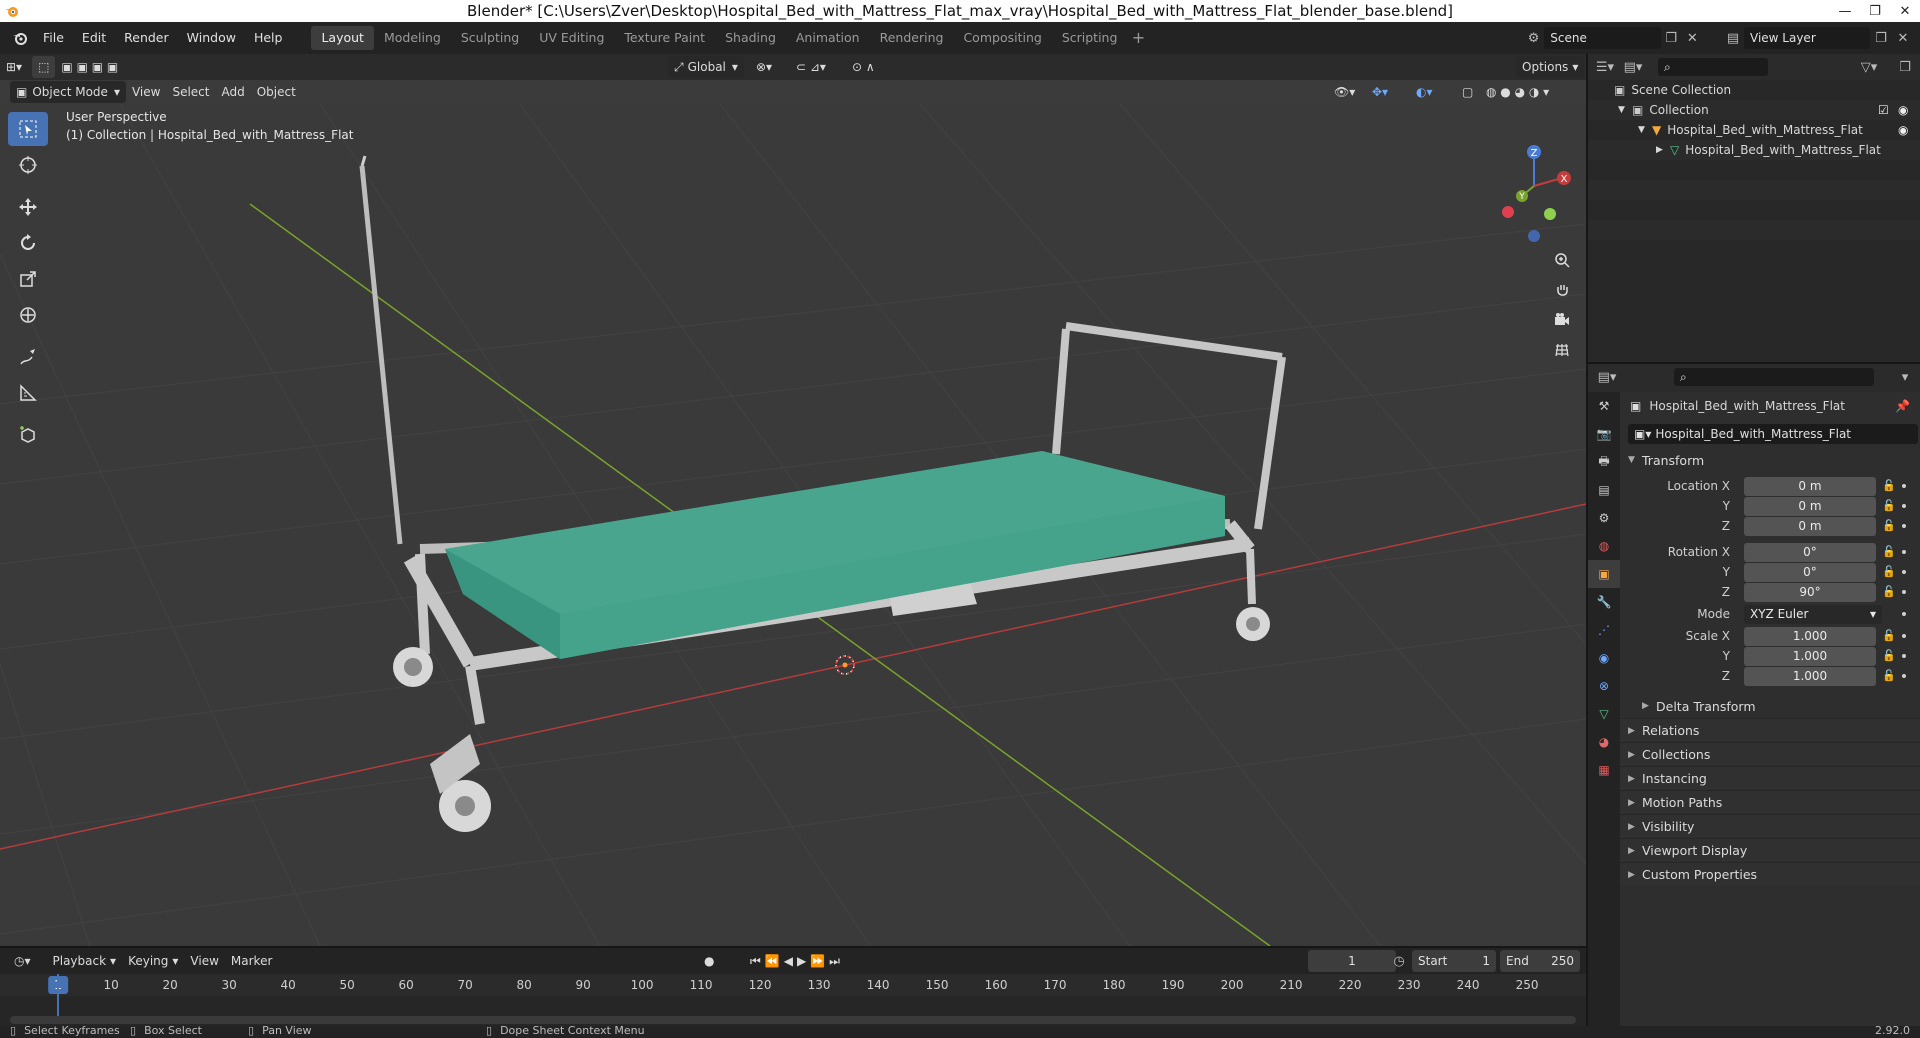  Describe the element at coordinates (190, 92) in the screenshot. I see `menu-select: Select` at that location.